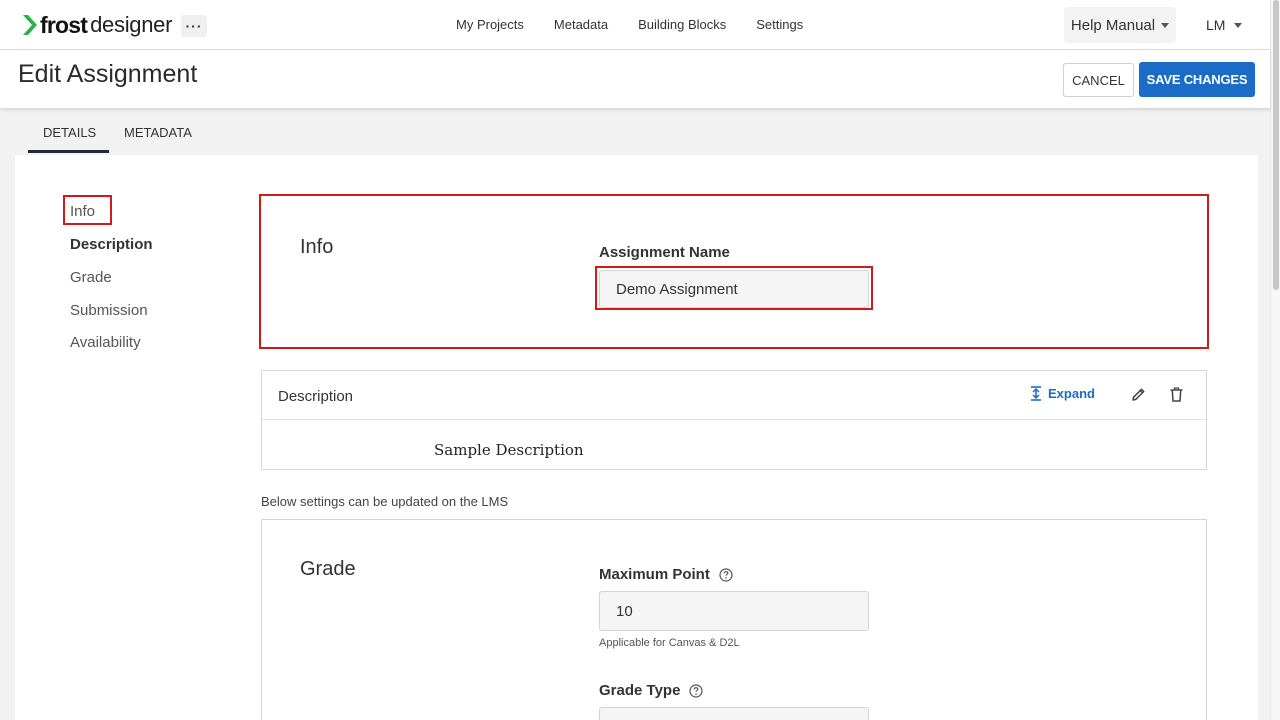  I want to click on user-initials: LM, so click(1216, 25).